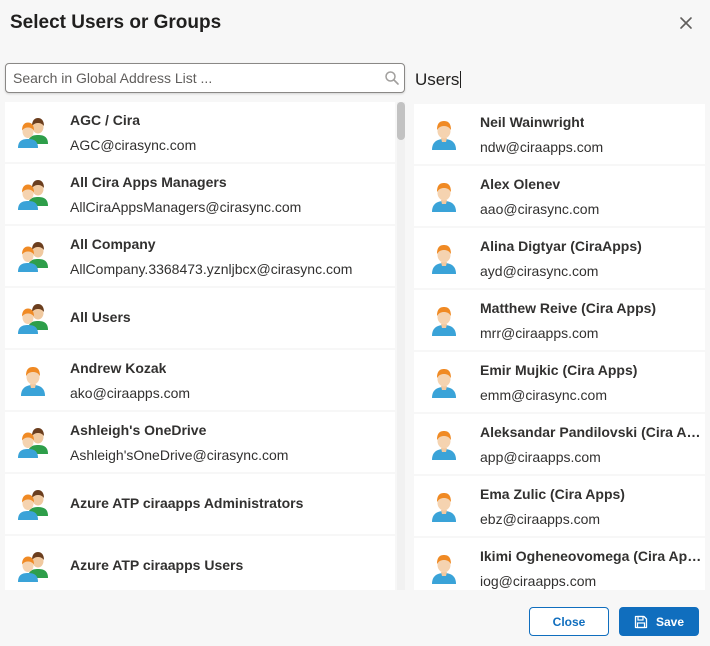  I want to click on save-button-label: Save, so click(670, 621).